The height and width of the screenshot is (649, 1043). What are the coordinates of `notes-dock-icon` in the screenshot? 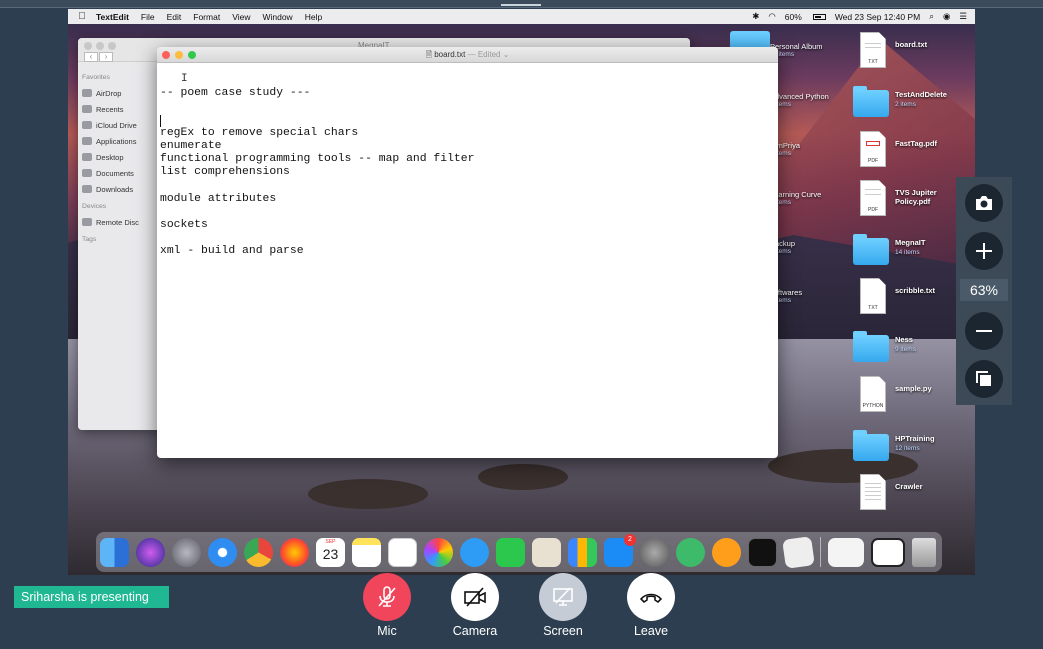 It's located at (366, 552).